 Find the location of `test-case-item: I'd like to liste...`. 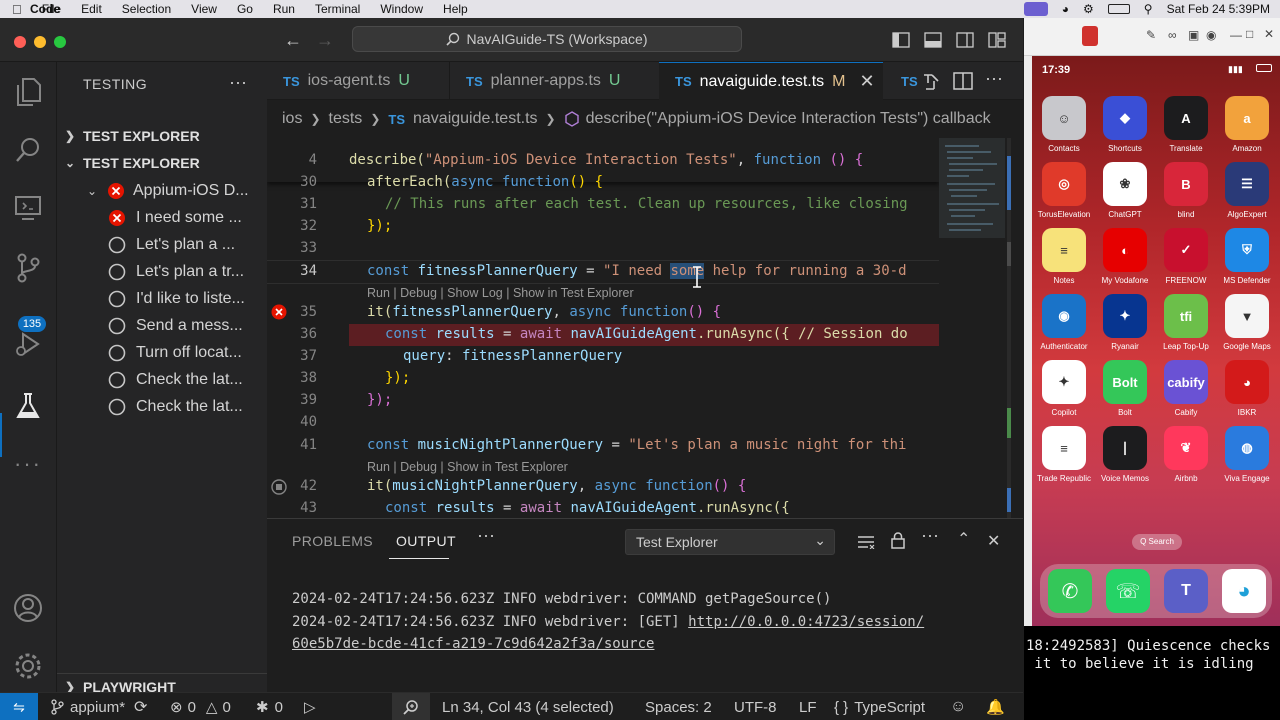

test-case-item: I'd like to liste... is located at coordinates (162, 298).